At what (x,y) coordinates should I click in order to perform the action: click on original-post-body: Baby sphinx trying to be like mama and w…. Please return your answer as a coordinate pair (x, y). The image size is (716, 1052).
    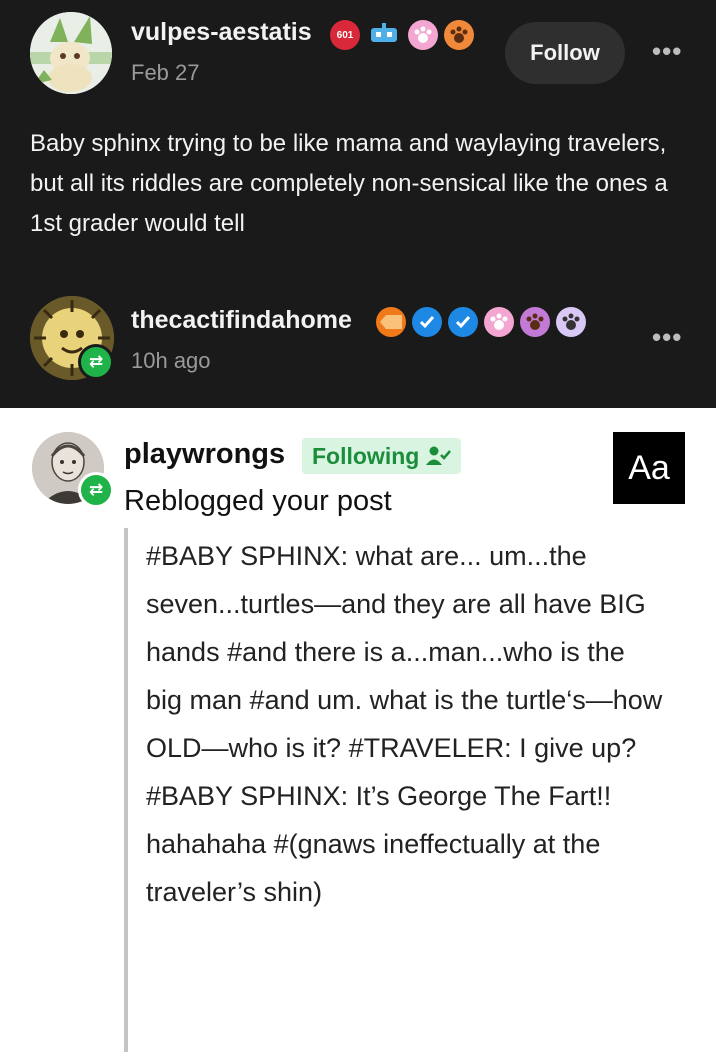
    Looking at the image, I should click on (349, 183).